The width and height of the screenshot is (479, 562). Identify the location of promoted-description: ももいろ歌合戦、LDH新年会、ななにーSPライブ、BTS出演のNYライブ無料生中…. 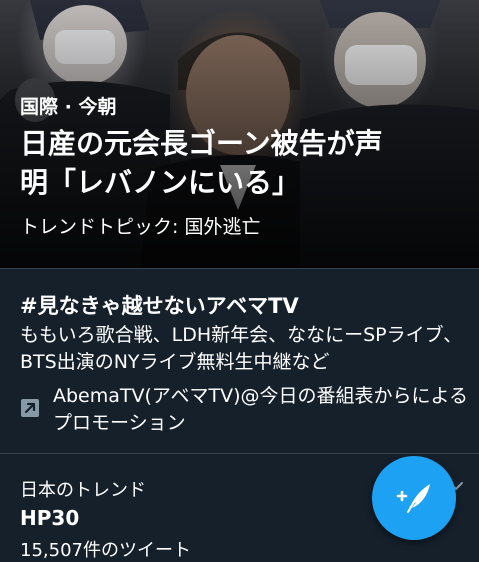
(241, 348).